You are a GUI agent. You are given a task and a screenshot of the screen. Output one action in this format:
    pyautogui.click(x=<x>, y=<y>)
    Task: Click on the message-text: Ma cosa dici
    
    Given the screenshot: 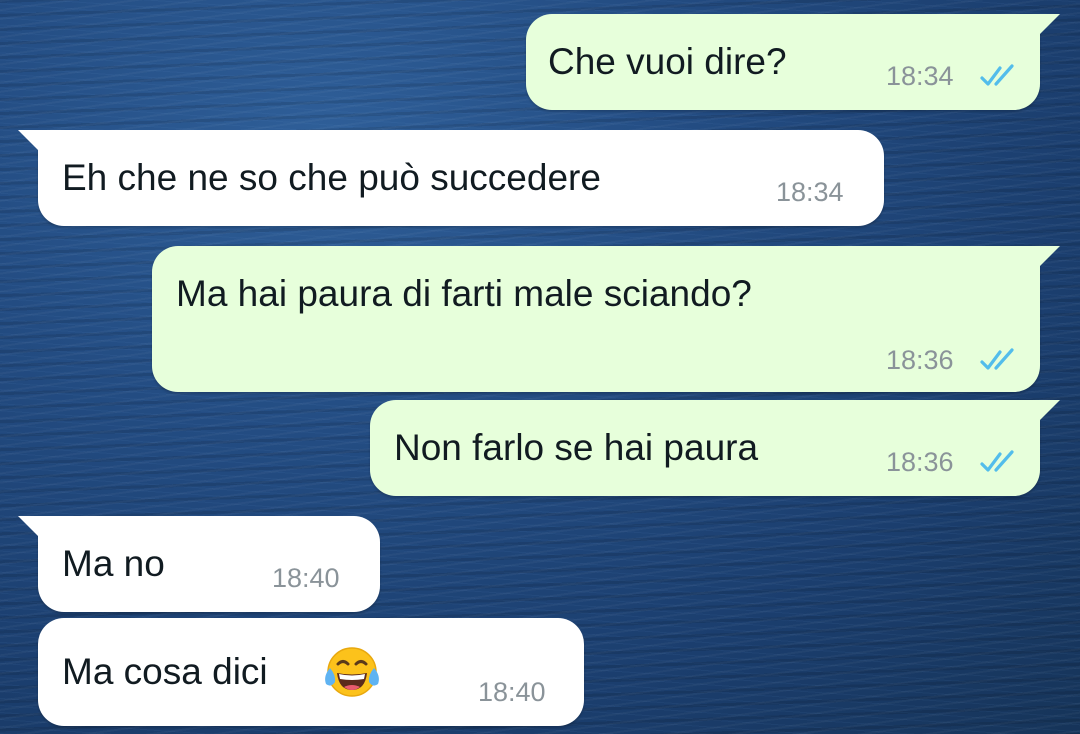 What is the action you would take?
    pyautogui.click(x=165, y=671)
    